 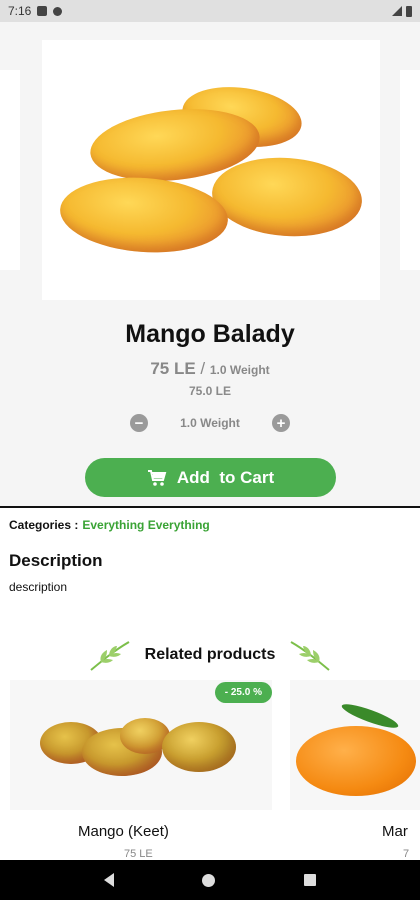 What do you see at coordinates (397, 11) in the screenshot?
I see `signal-icon` at bounding box center [397, 11].